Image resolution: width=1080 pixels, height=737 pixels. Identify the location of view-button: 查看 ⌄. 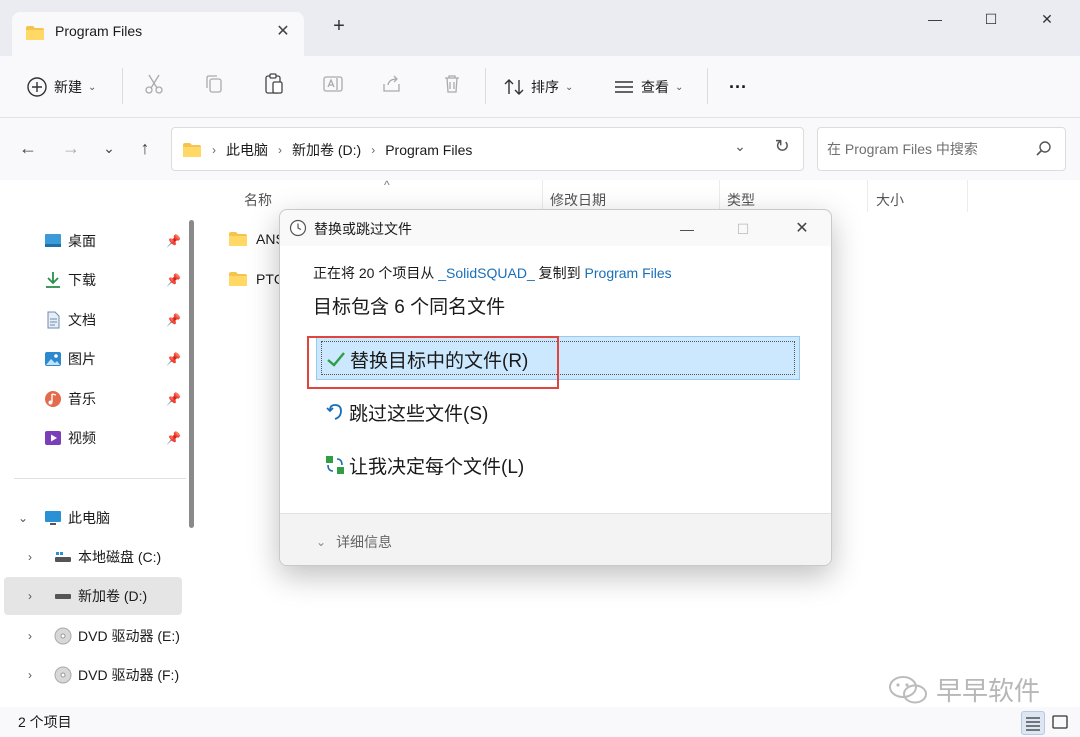
(648, 87).